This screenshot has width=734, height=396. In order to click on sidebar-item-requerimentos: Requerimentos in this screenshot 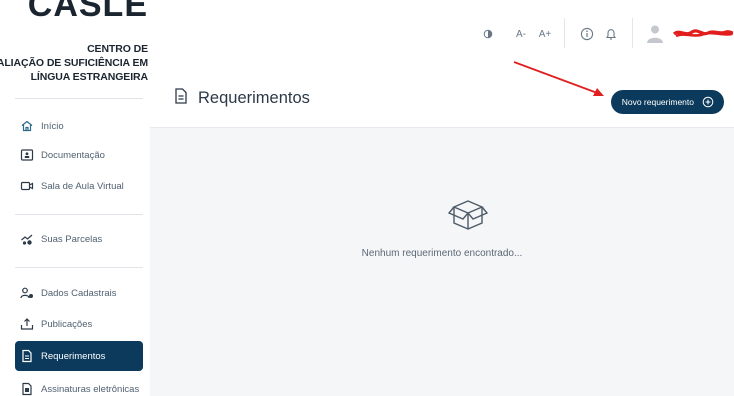, I will do `click(79, 356)`.